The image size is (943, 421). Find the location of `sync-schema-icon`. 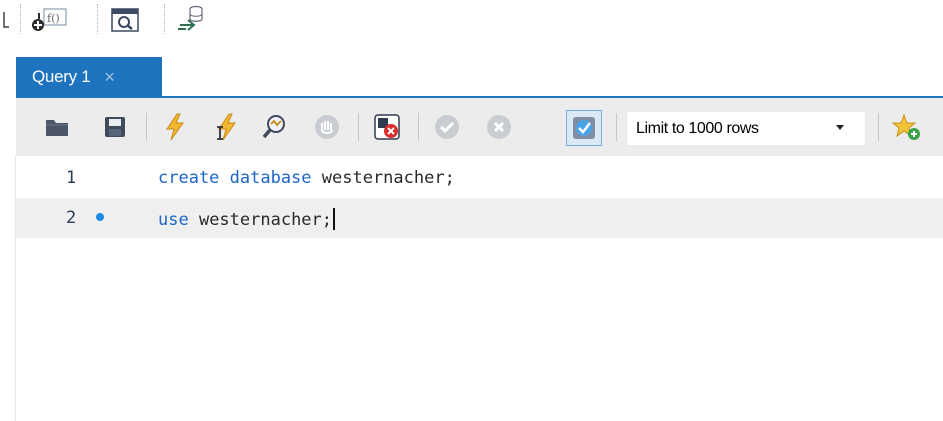

sync-schema-icon is located at coordinates (191, 19).